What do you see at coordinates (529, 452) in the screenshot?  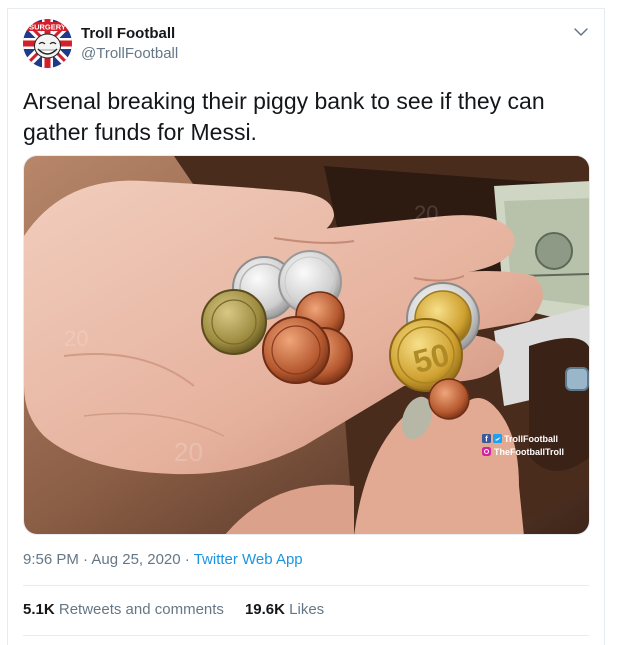 I see `watermark-instagram-handle: TheFootballTroll` at bounding box center [529, 452].